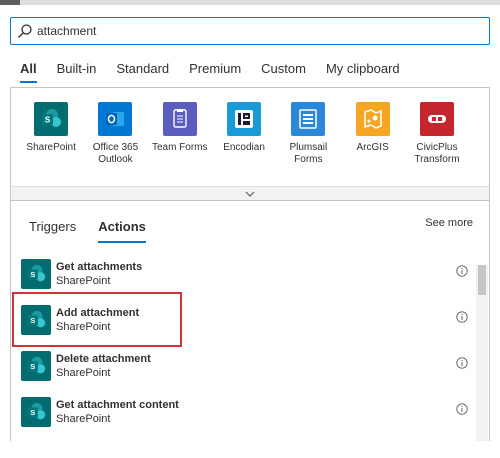 The image size is (500, 458). Describe the element at coordinates (449, 223) in the screenshot. I see `see-more-link: See more` at that location.